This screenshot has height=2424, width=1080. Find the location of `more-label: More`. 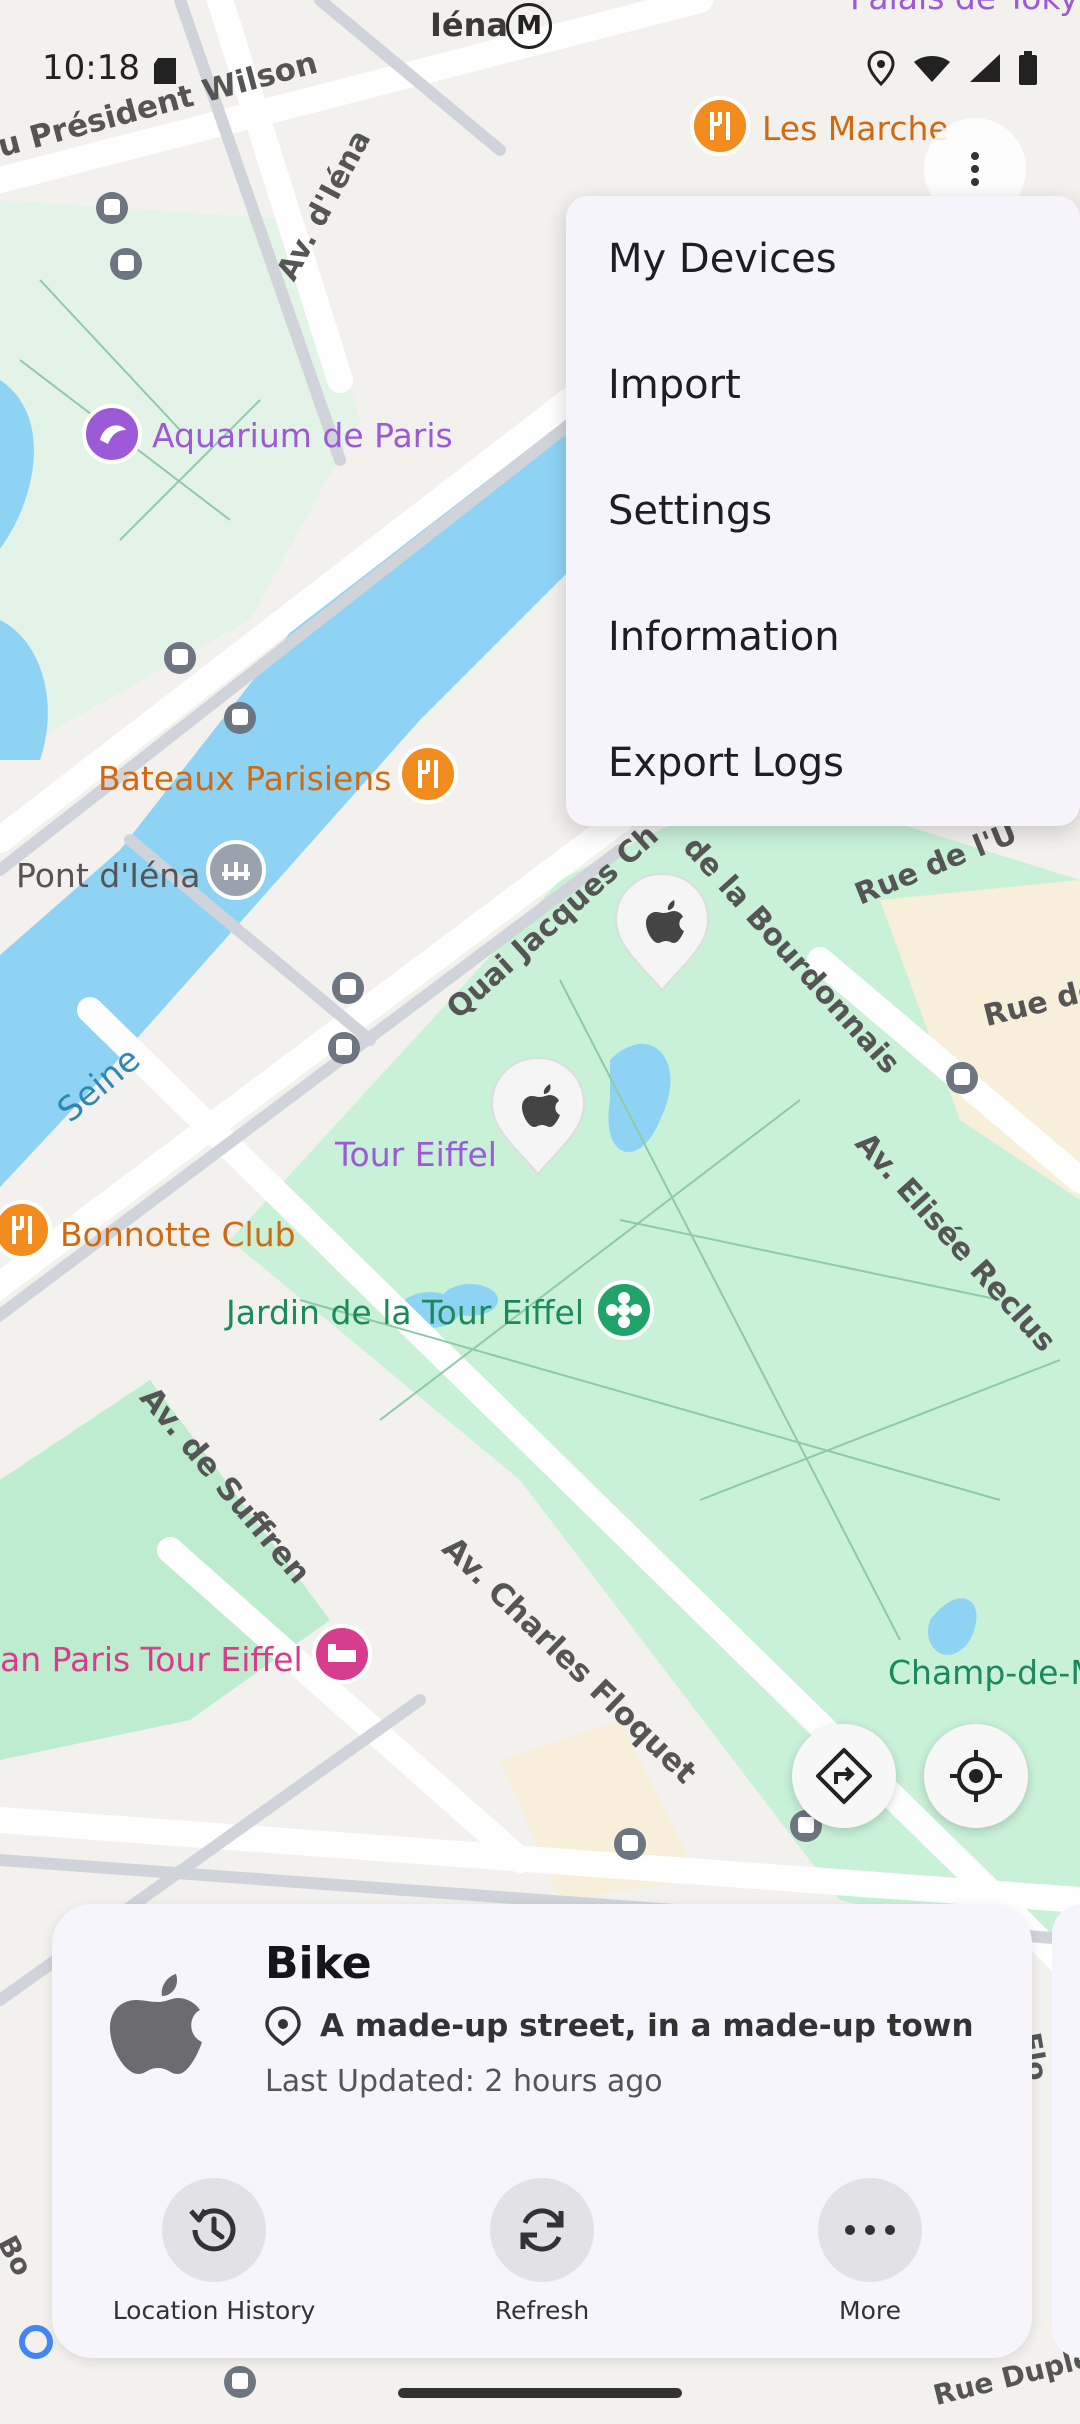

more-label: More is located at coordinates (870, 2310).